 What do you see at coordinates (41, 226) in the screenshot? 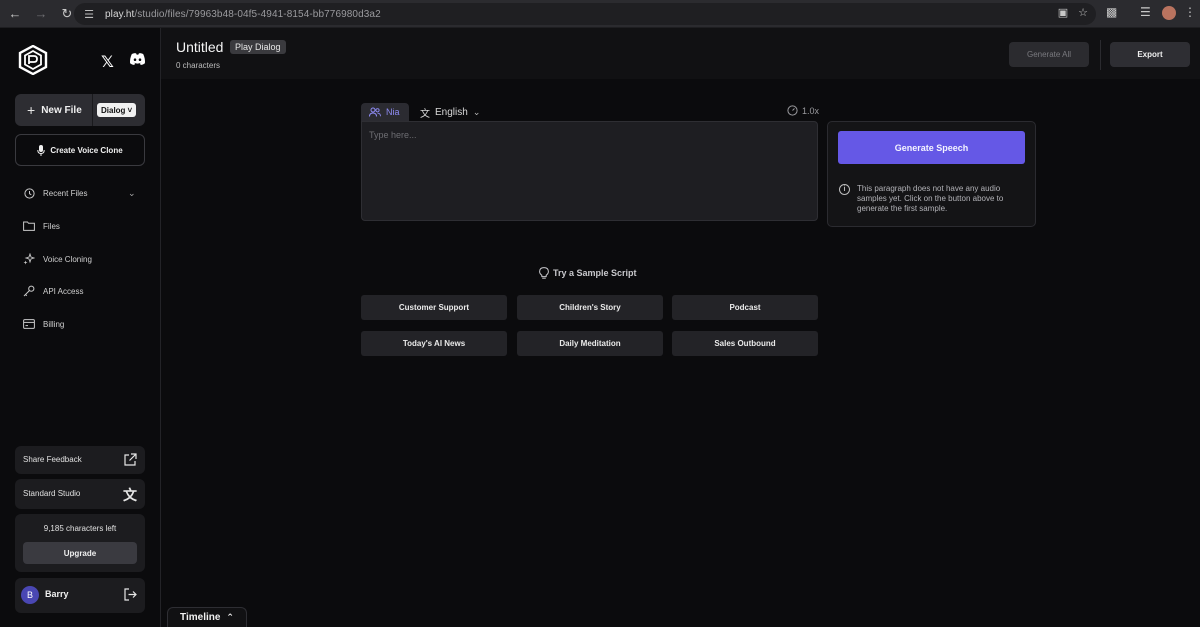
I see `sidebar-item-files: Files` at bounding box center [41, 226].